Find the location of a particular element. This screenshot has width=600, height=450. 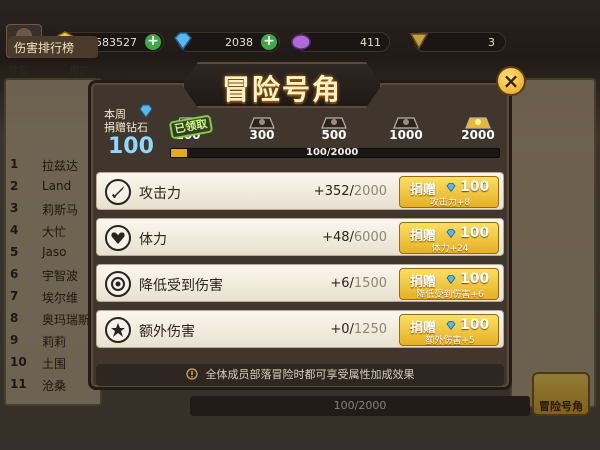

sword-icon is located at coordinates (118, 192).